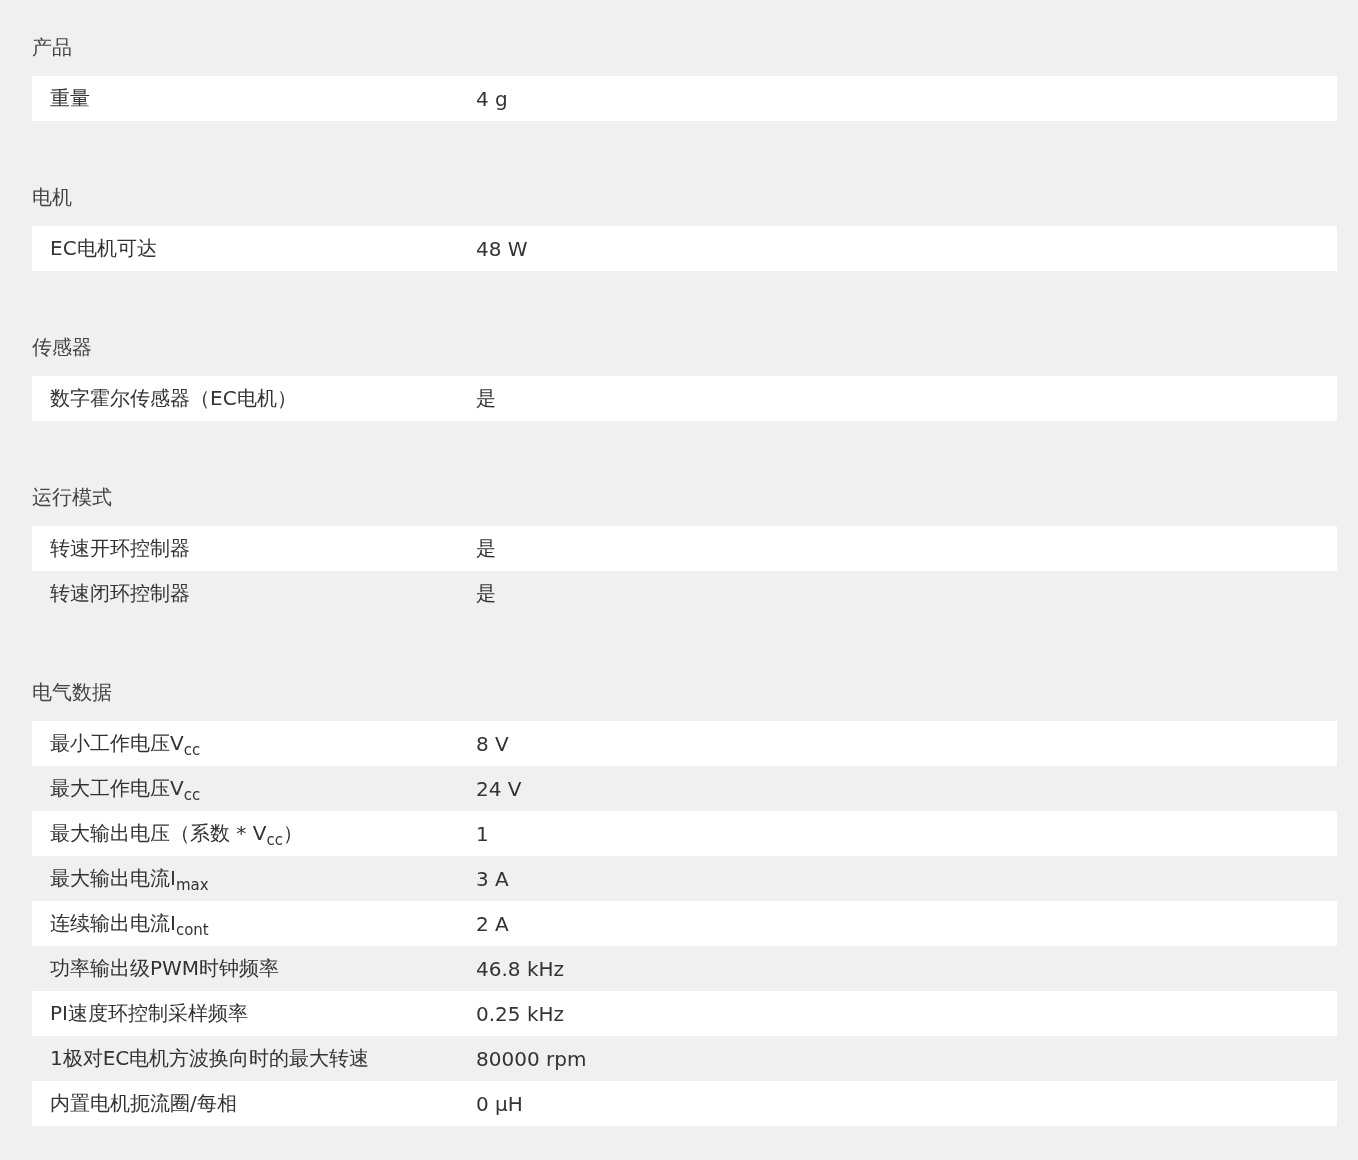  I want to click on property-value: 46.8 kHz, so click(520, 968).